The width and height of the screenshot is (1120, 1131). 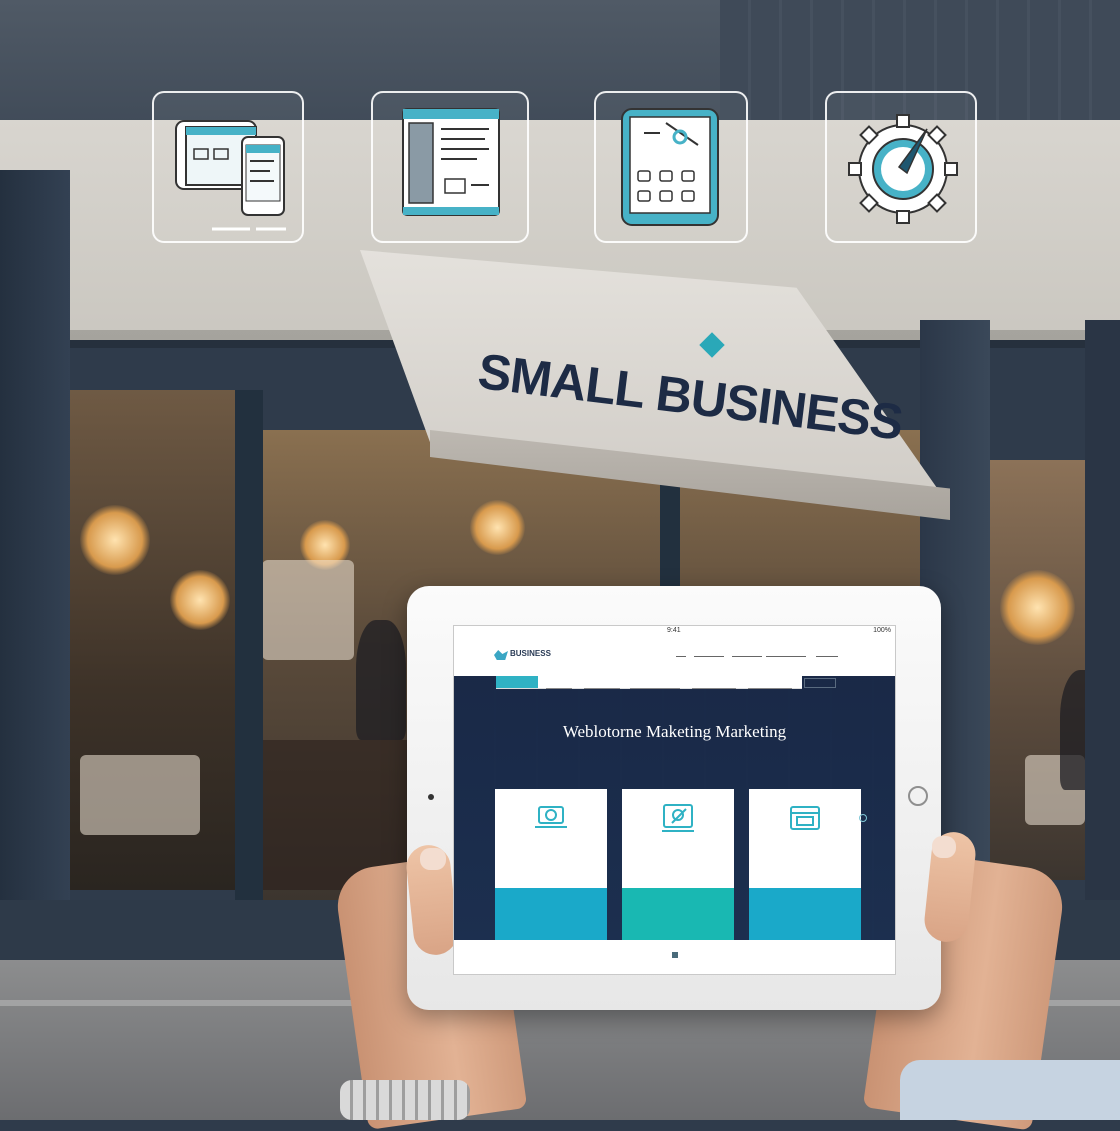 I want to click on bracelet, so click(x=405, y=1100).